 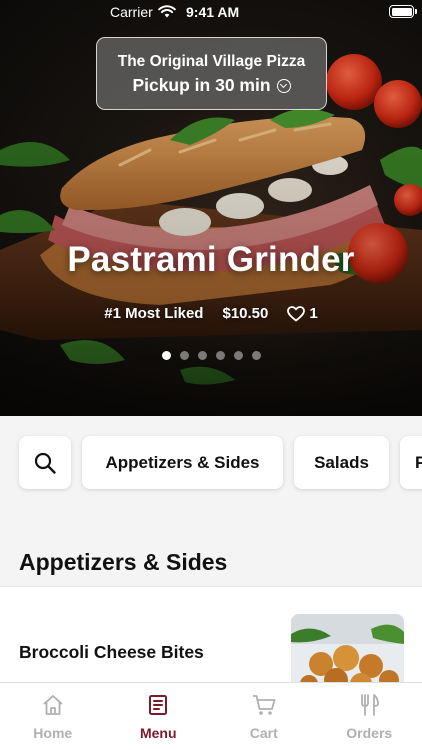 I want to click on chevron-down-circle-icon, so click(x=283, y=86).